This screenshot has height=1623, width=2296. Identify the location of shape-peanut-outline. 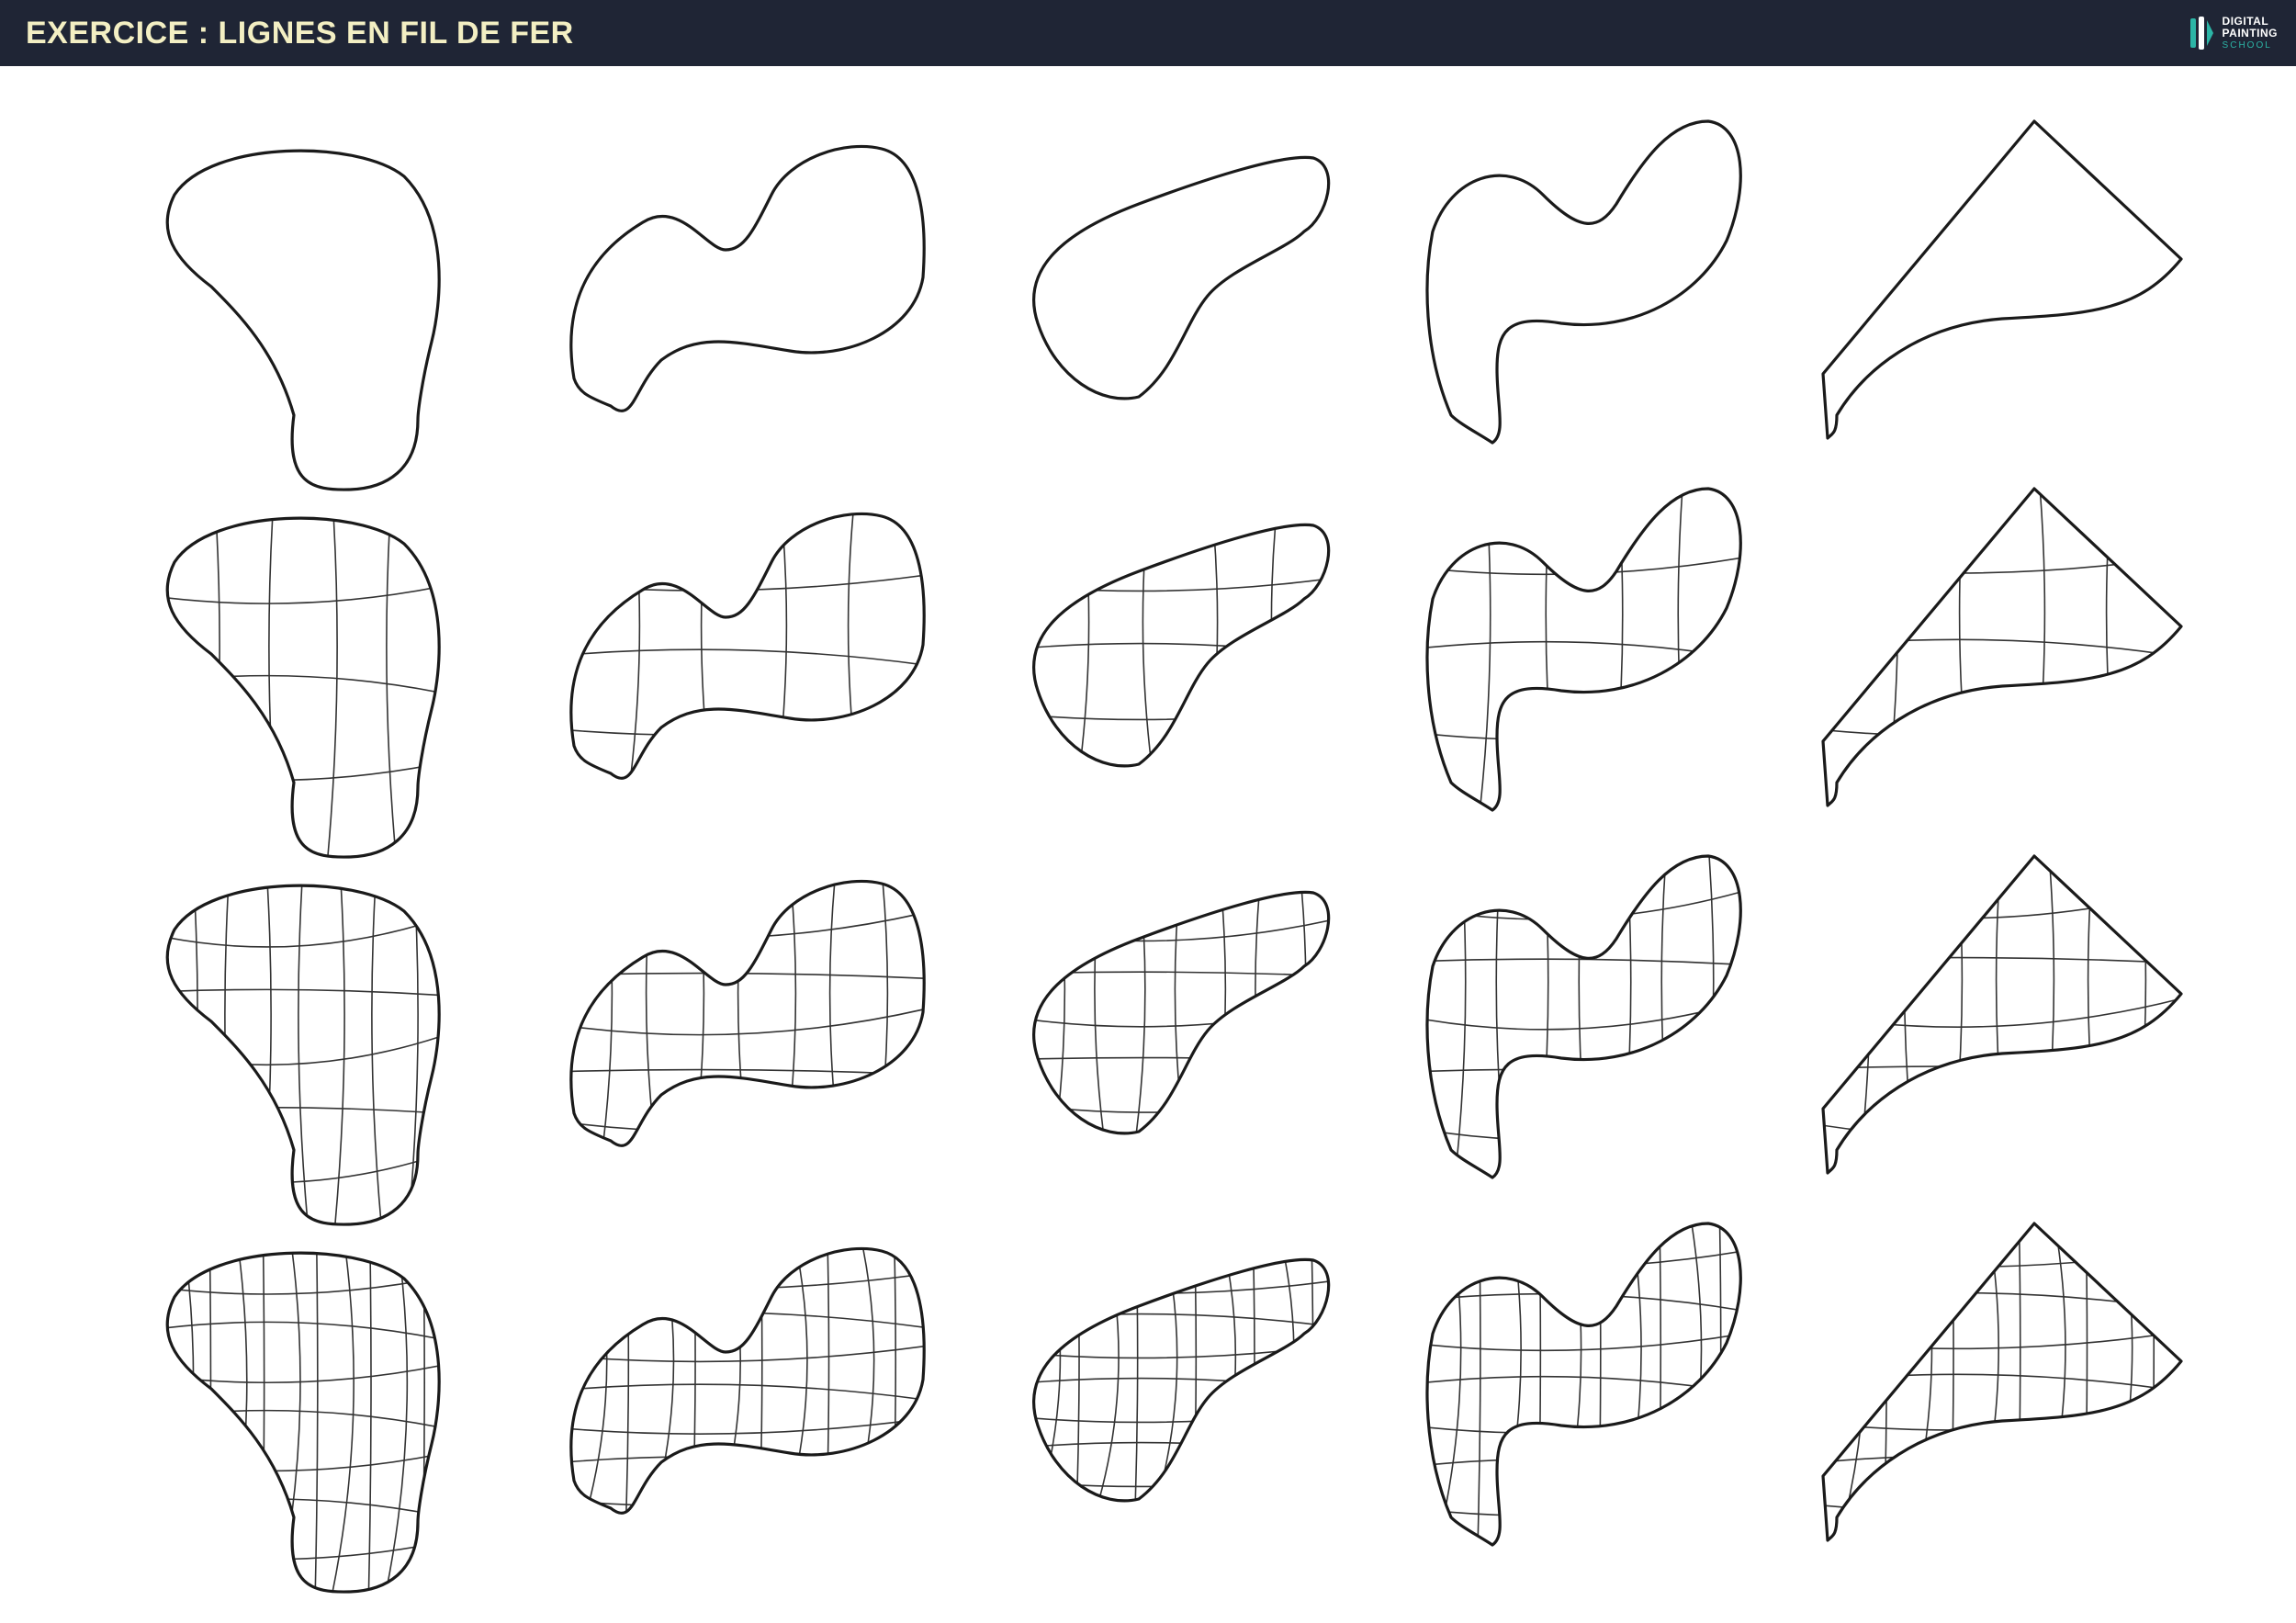
(747, 278).